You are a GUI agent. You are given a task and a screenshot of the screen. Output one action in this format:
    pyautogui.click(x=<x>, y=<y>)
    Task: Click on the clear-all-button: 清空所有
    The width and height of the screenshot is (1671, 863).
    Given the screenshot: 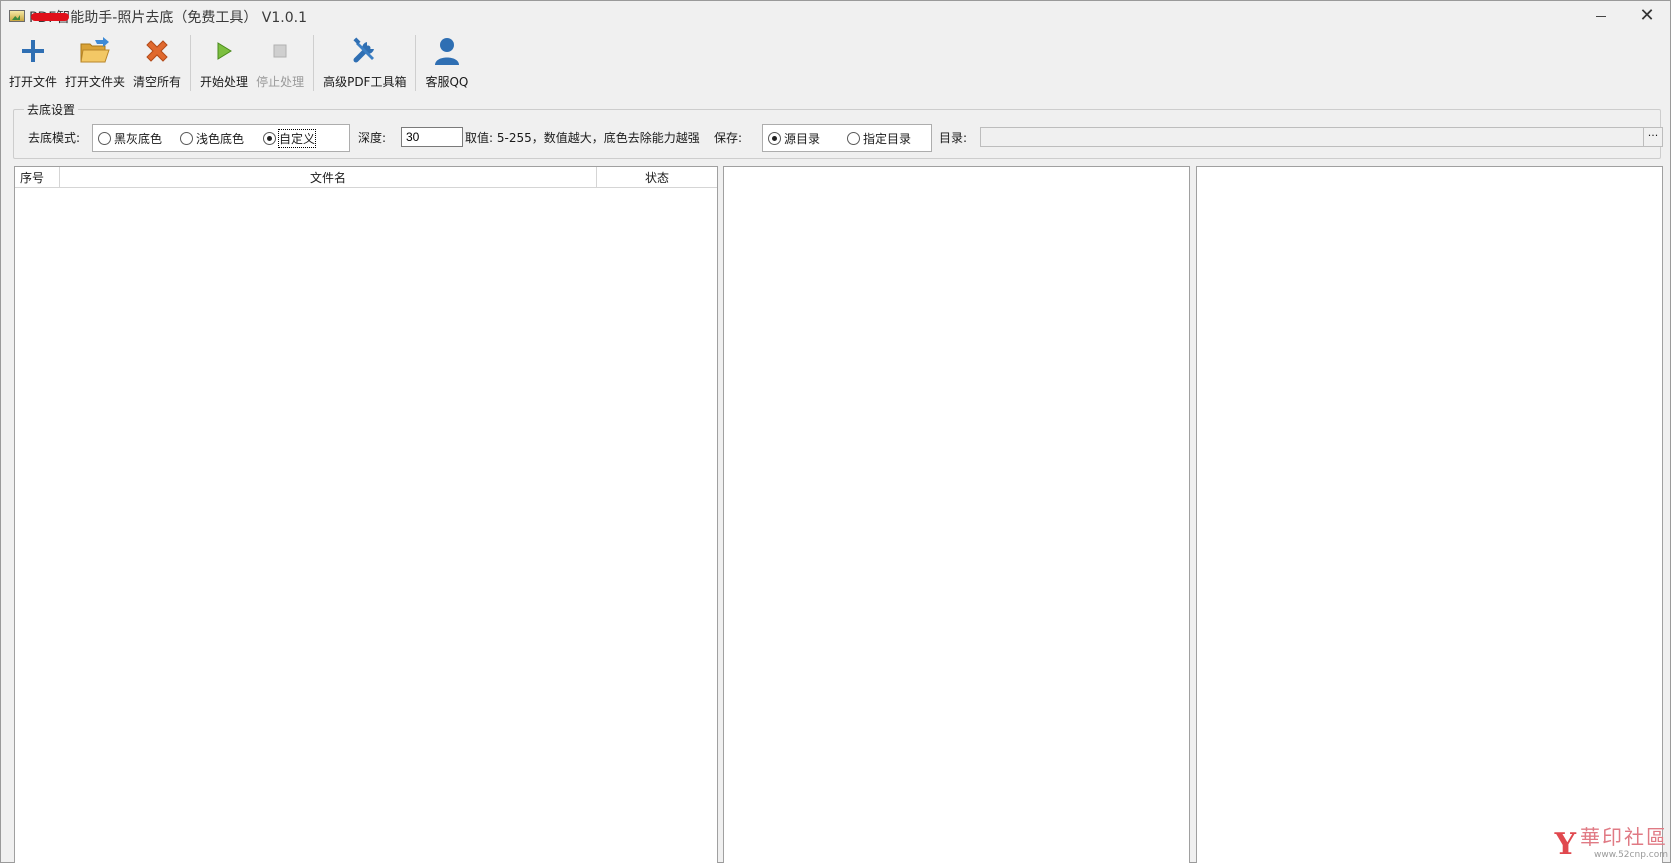 What is the action you would take?
    pyautogui.click(x=157, y=63)
    